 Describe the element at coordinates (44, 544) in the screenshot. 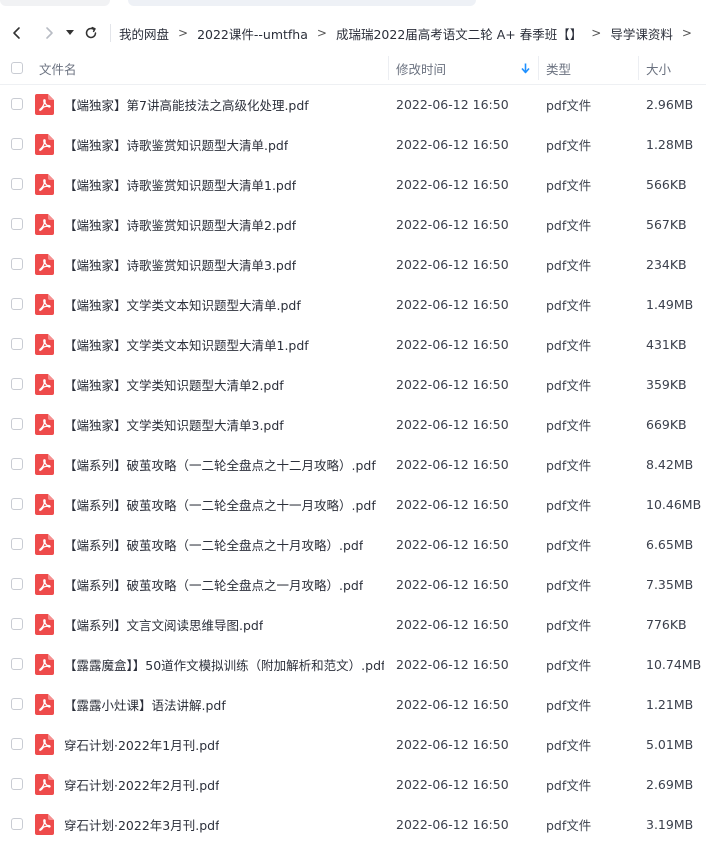

I see `pdf-file-icon` at that location.